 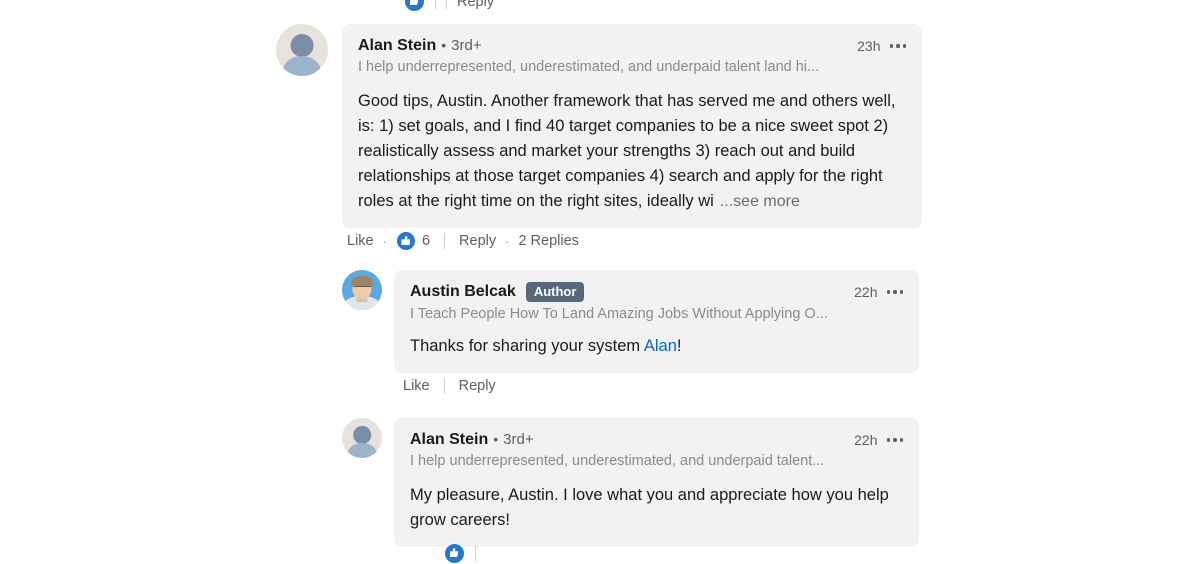 What do you see at coordinates (555, 292) in the screenshot?
I see `author-badge: Author` at bounding box center [555, 292].